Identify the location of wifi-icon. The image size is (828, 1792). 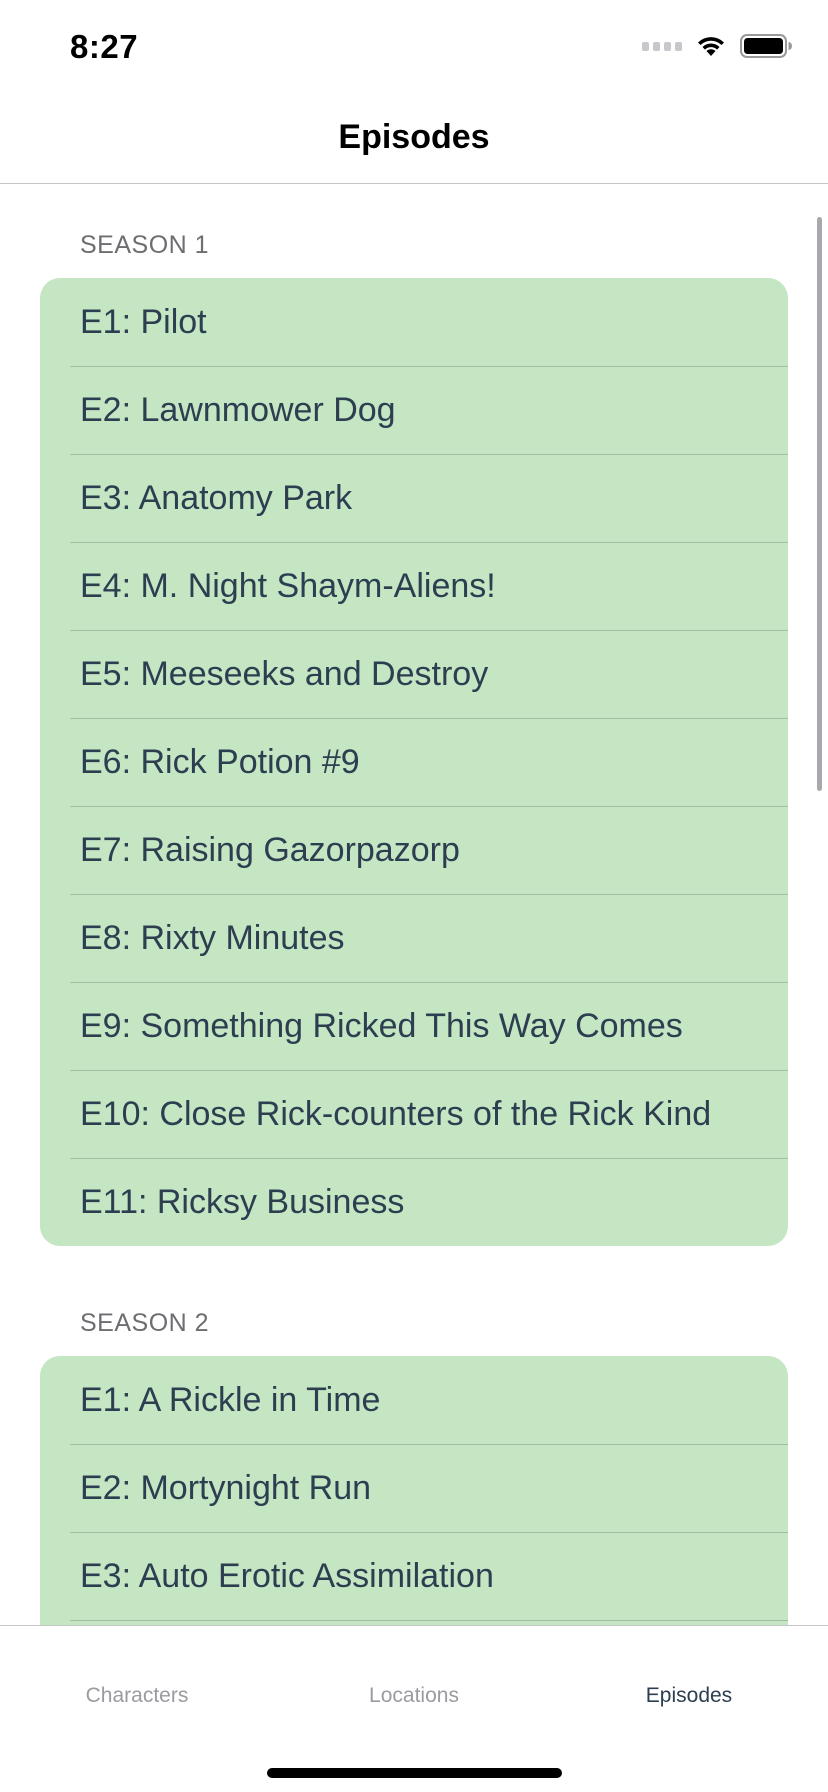
(711, 46).